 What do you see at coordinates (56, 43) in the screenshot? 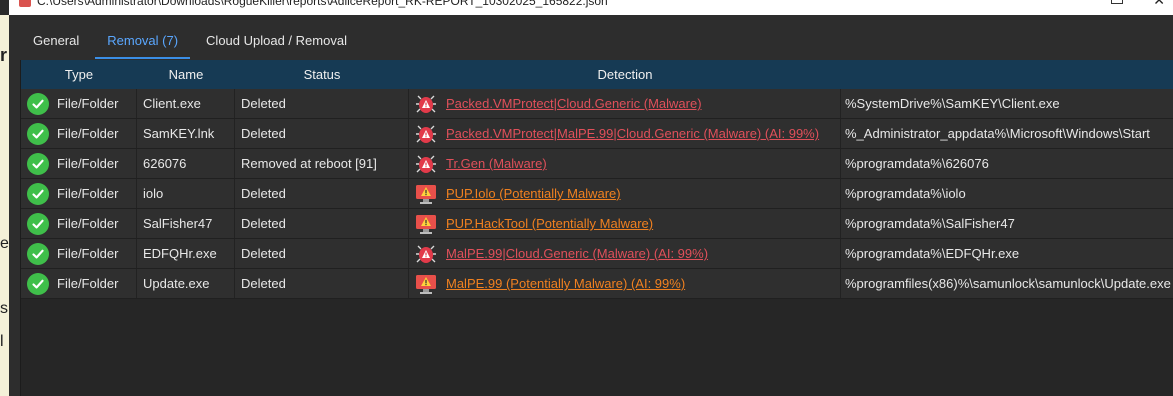
I see `tab-general: General` at bounding box center [56, 43].